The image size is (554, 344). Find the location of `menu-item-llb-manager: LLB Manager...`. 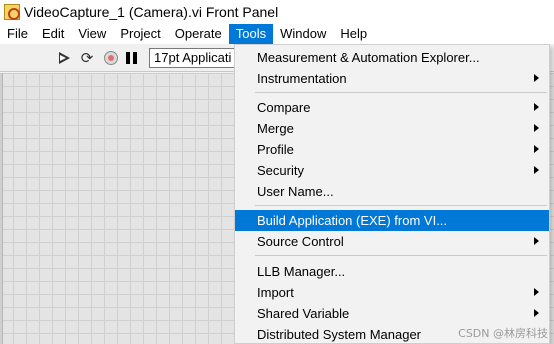

menu-item-llb-manager: LLB Manager... is located at coordinates (392, 271).